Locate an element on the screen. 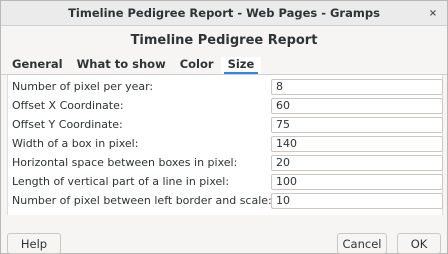 The image size is (448, 254). field-row-pixel-per-year: Number of pixel per year: 8 is located at coordinates (227, 86).